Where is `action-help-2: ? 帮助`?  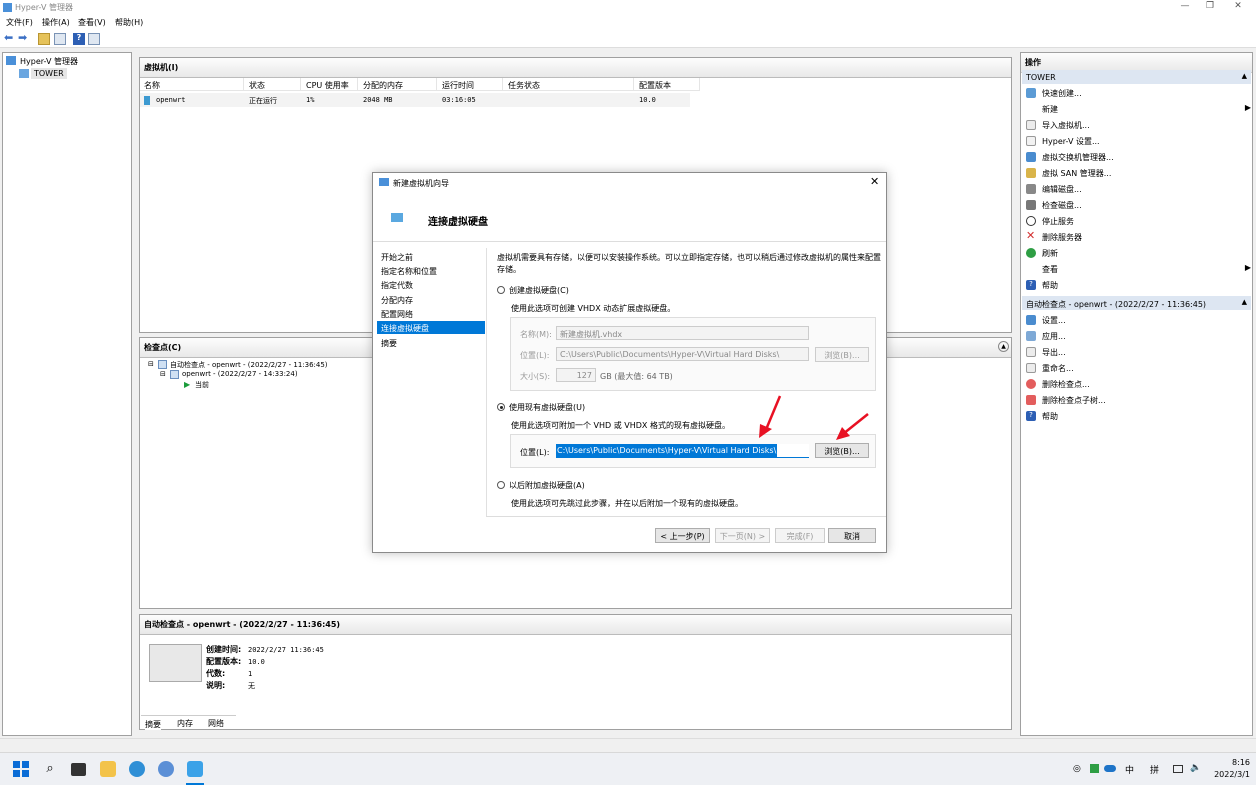 action-help-2: ? 帮助 is located at coordinates (1138, 416).